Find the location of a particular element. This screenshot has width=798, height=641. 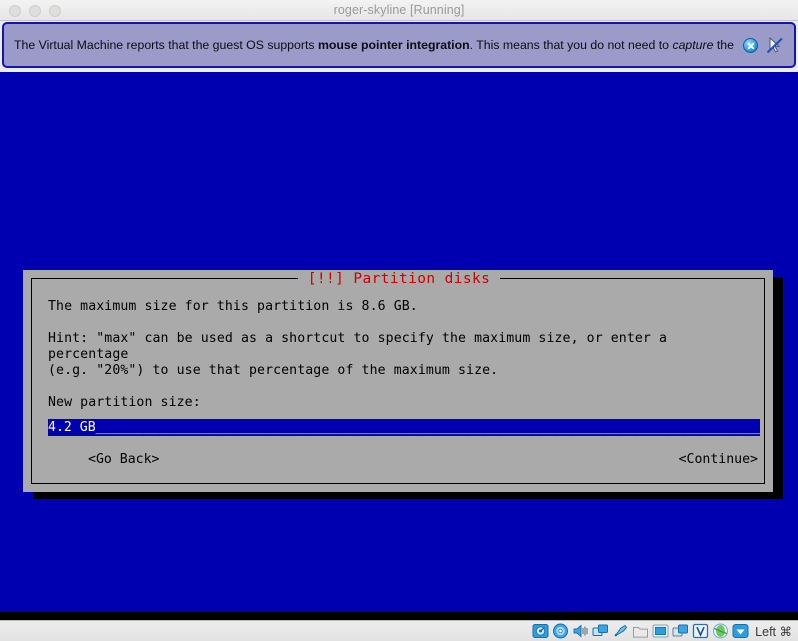

host-key-label: Left ⌘ is located at coordinates (773, 631).